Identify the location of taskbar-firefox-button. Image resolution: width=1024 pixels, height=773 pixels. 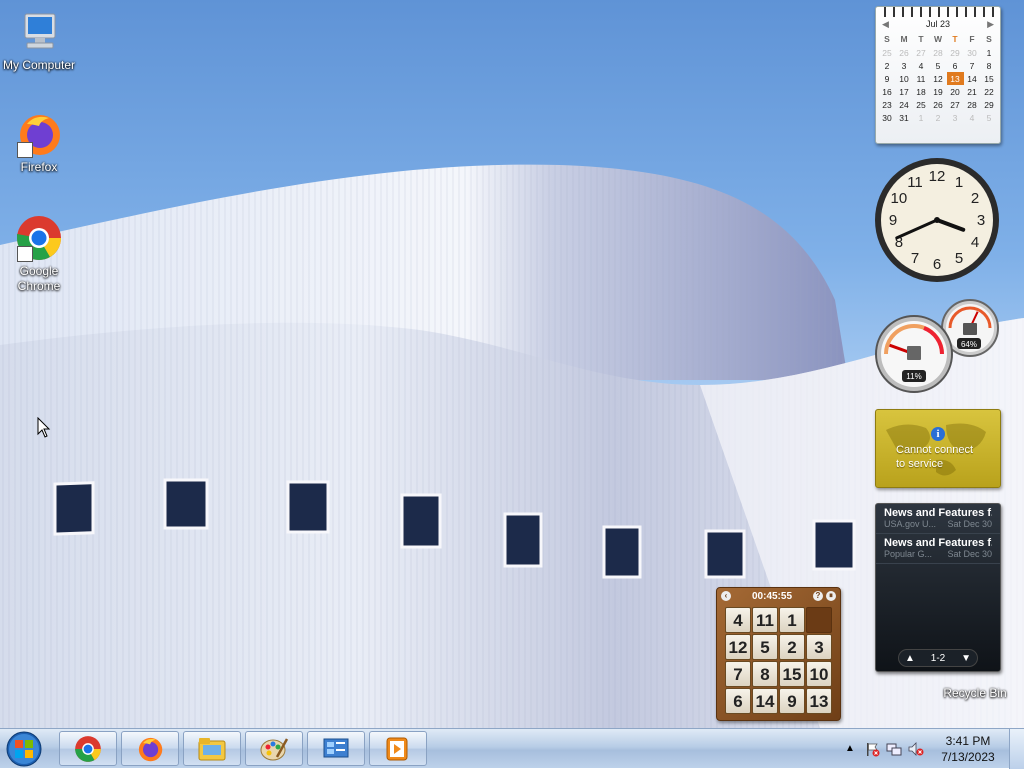
(150, 748).